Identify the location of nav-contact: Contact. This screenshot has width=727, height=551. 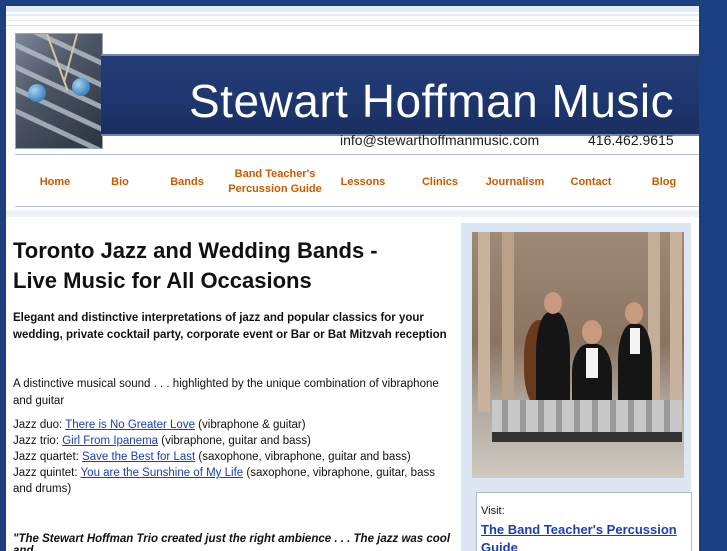
(591, 182).